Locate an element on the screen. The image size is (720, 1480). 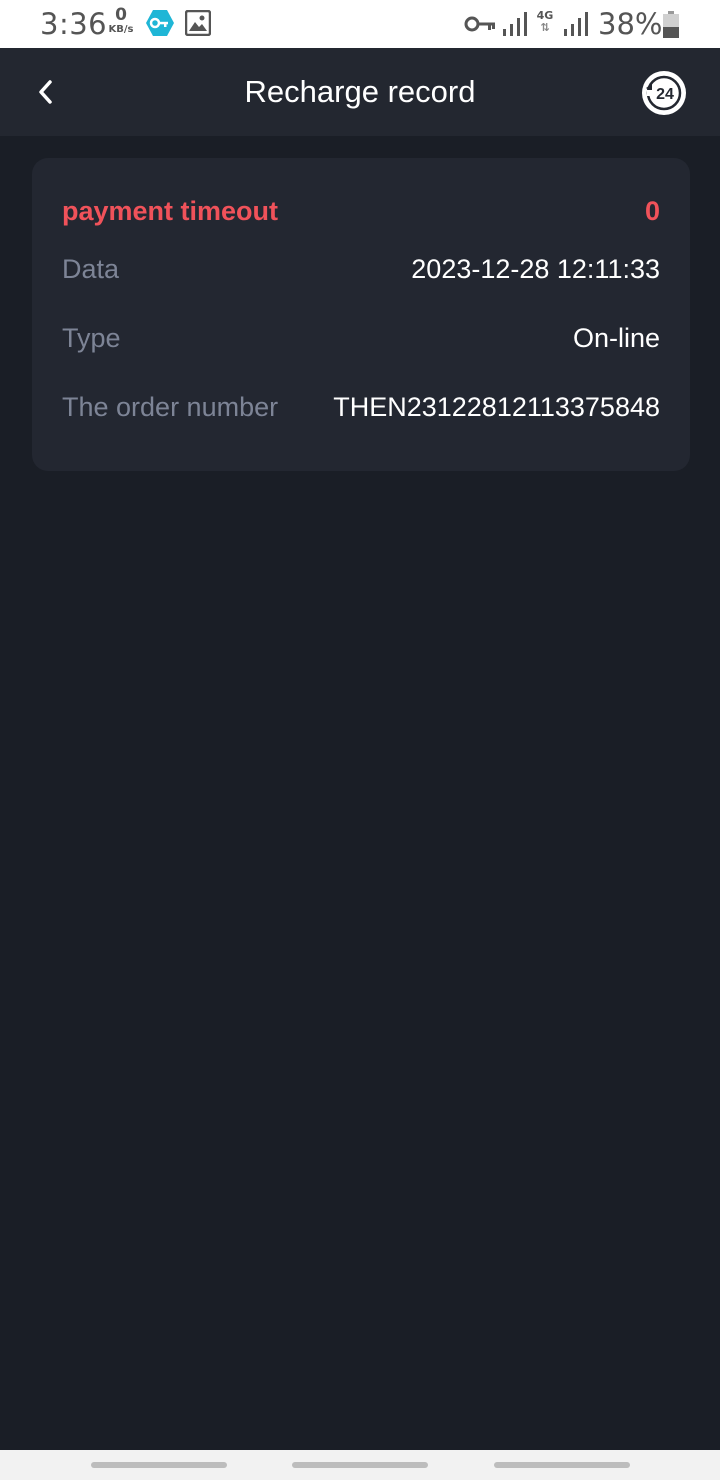
date-label: Data is located at coordinates (91, 269).